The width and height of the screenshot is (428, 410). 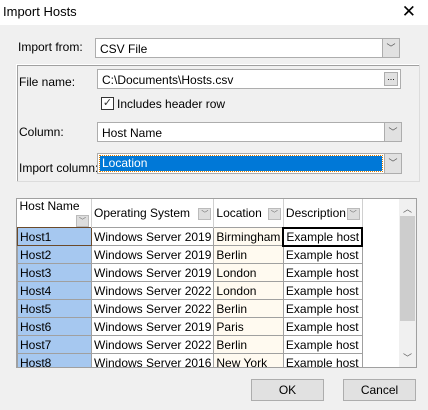 What do you see at coordinates (47, 82) in the screenshot?
I see `file-name-label: File name:` at bounding box center [47, 82].